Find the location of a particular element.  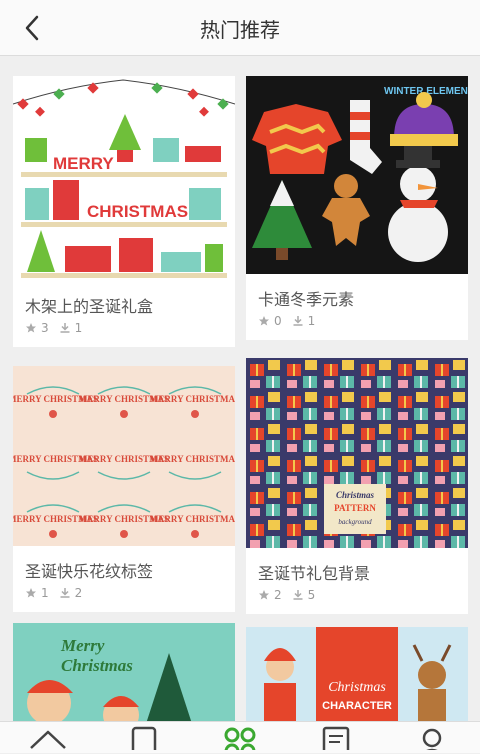

tab-list is located at coordinates (336, 740).